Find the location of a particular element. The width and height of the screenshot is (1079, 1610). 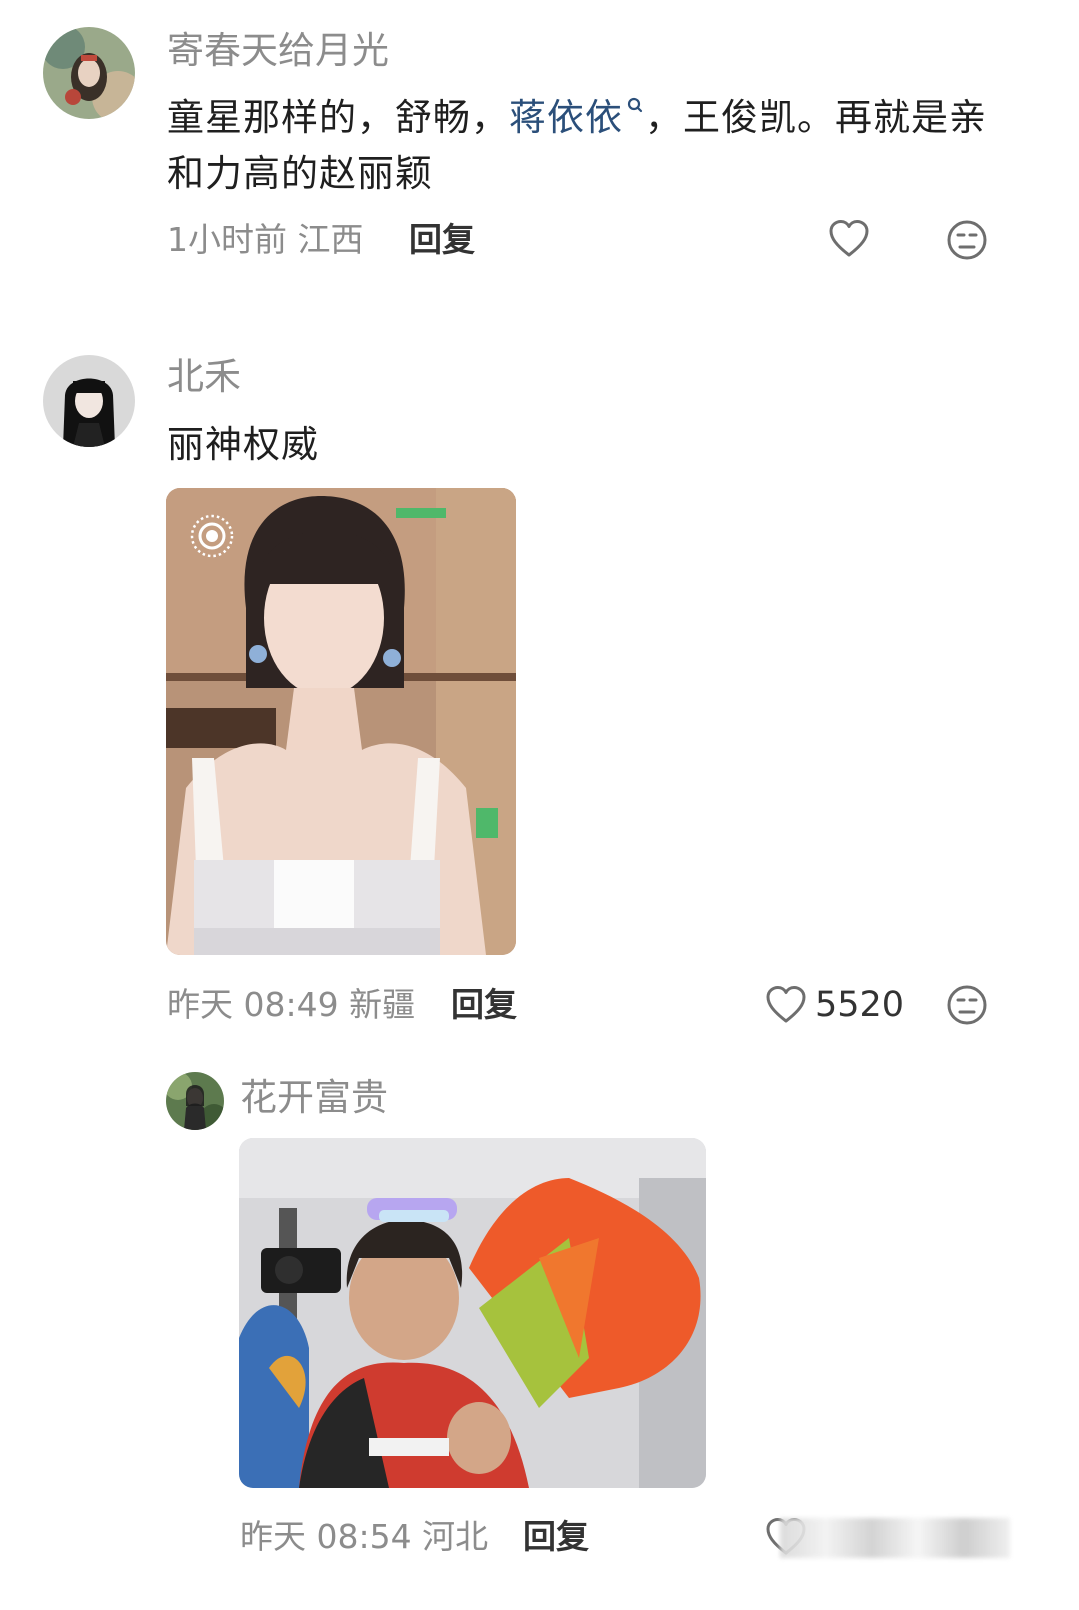

comment-image is located at coordinates (341, 721).